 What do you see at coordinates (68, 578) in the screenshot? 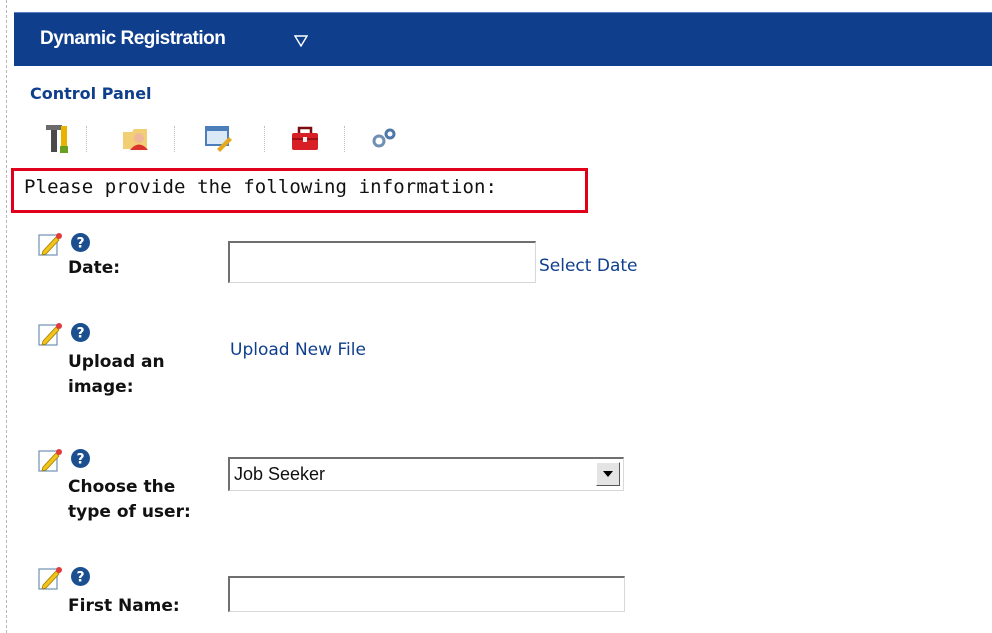
I see `first-name-field-icons: ?` at bounding box center [68, 578].